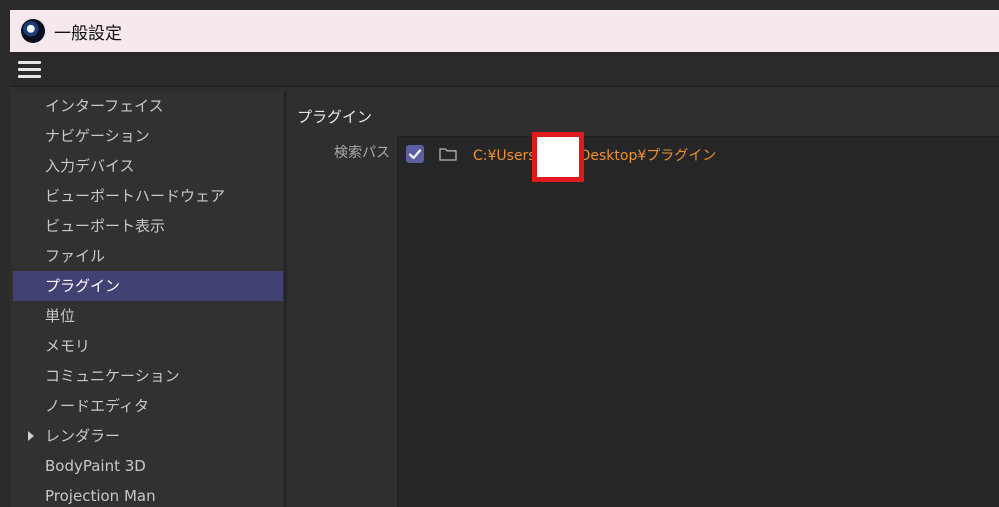 This screenshot has width=999, height=507. I want to click on sidebar-item-node-editor: ノードエディタ, so click(148, 406).